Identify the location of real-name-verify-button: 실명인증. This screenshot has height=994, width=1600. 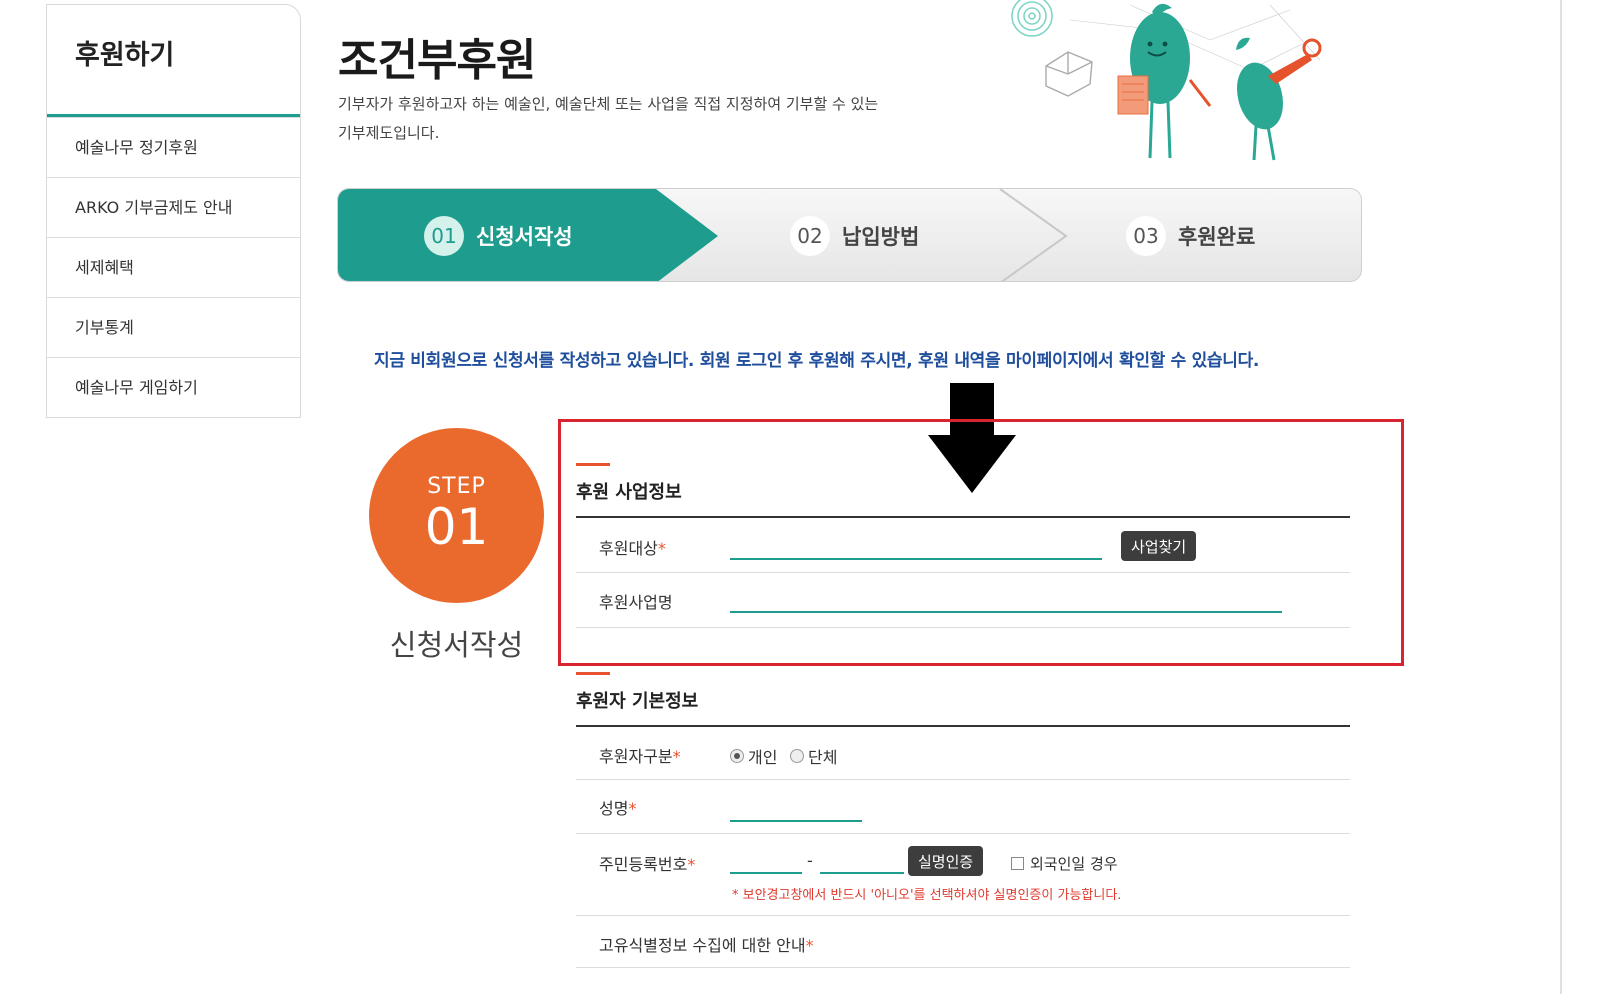
(946, 861).